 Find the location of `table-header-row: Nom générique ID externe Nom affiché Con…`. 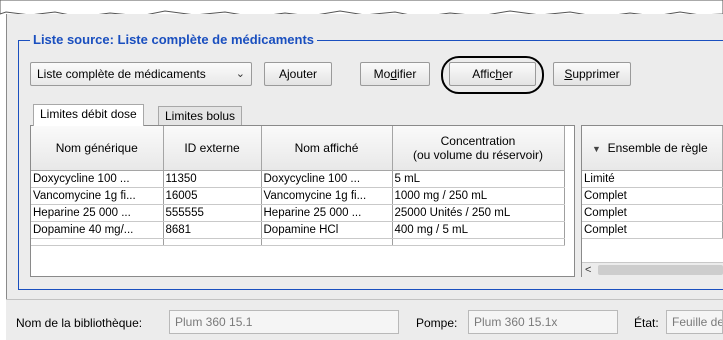

table-header-row: Nom générique ID externe Nom affiché Con… is located at coordinates (298, 148).